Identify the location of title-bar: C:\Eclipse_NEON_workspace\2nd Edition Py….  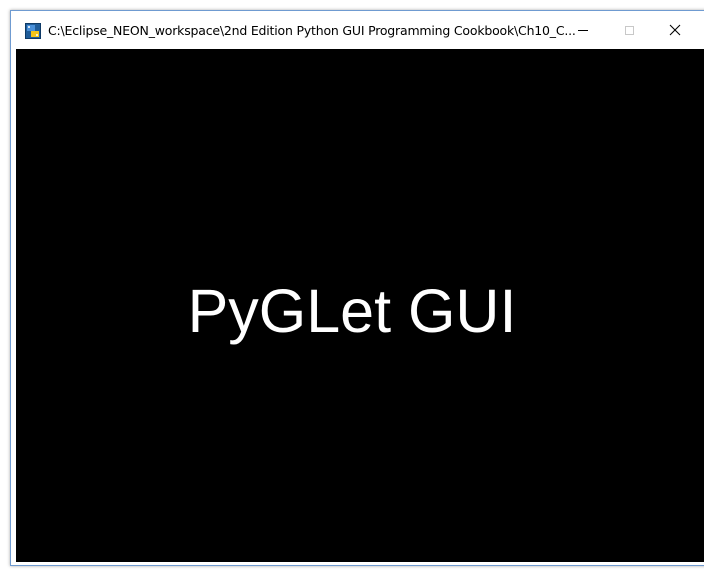
(357, 30).